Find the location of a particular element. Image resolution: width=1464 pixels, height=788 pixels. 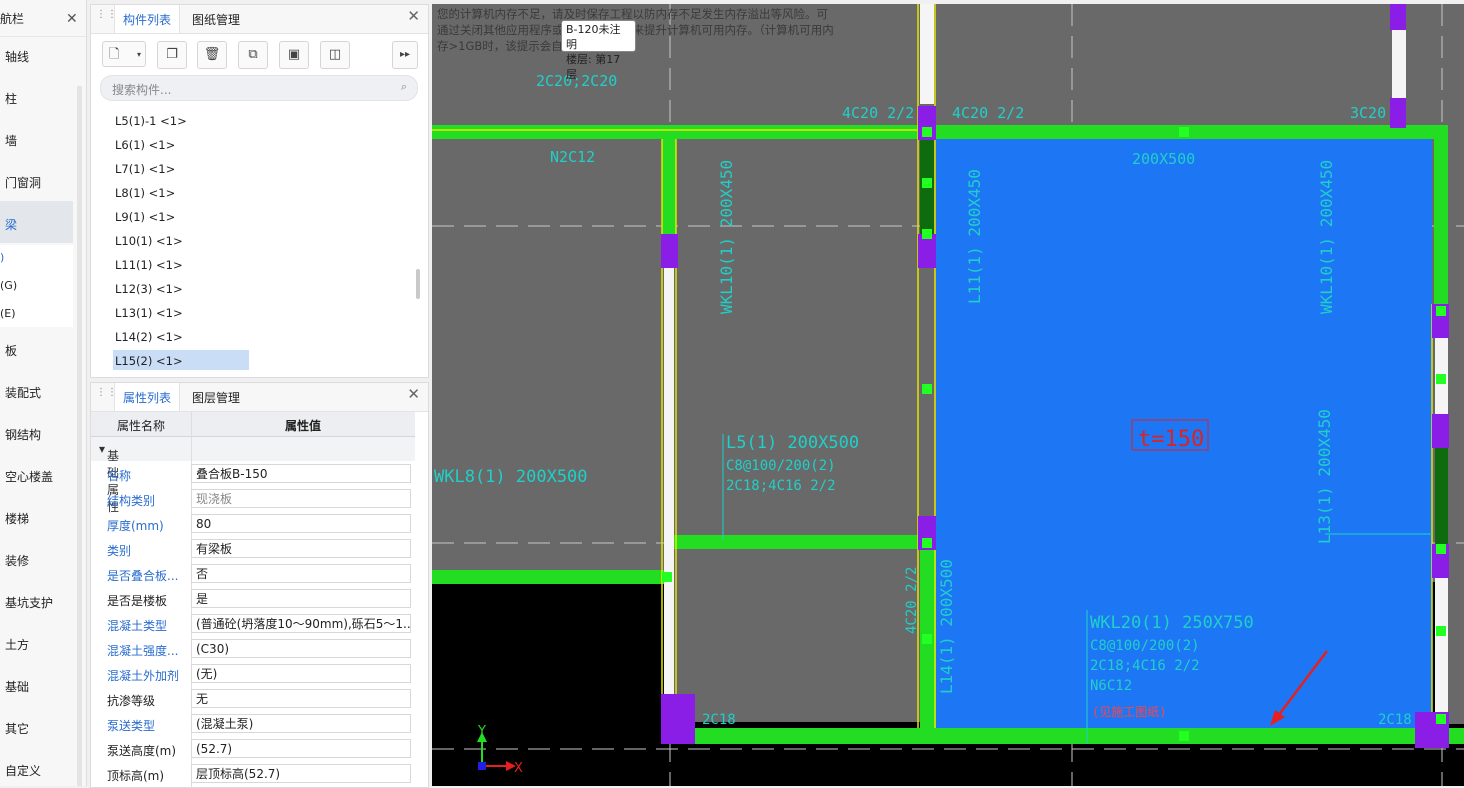

new-component-button: 🗋 ▾ is located at coordinates (124, 54).